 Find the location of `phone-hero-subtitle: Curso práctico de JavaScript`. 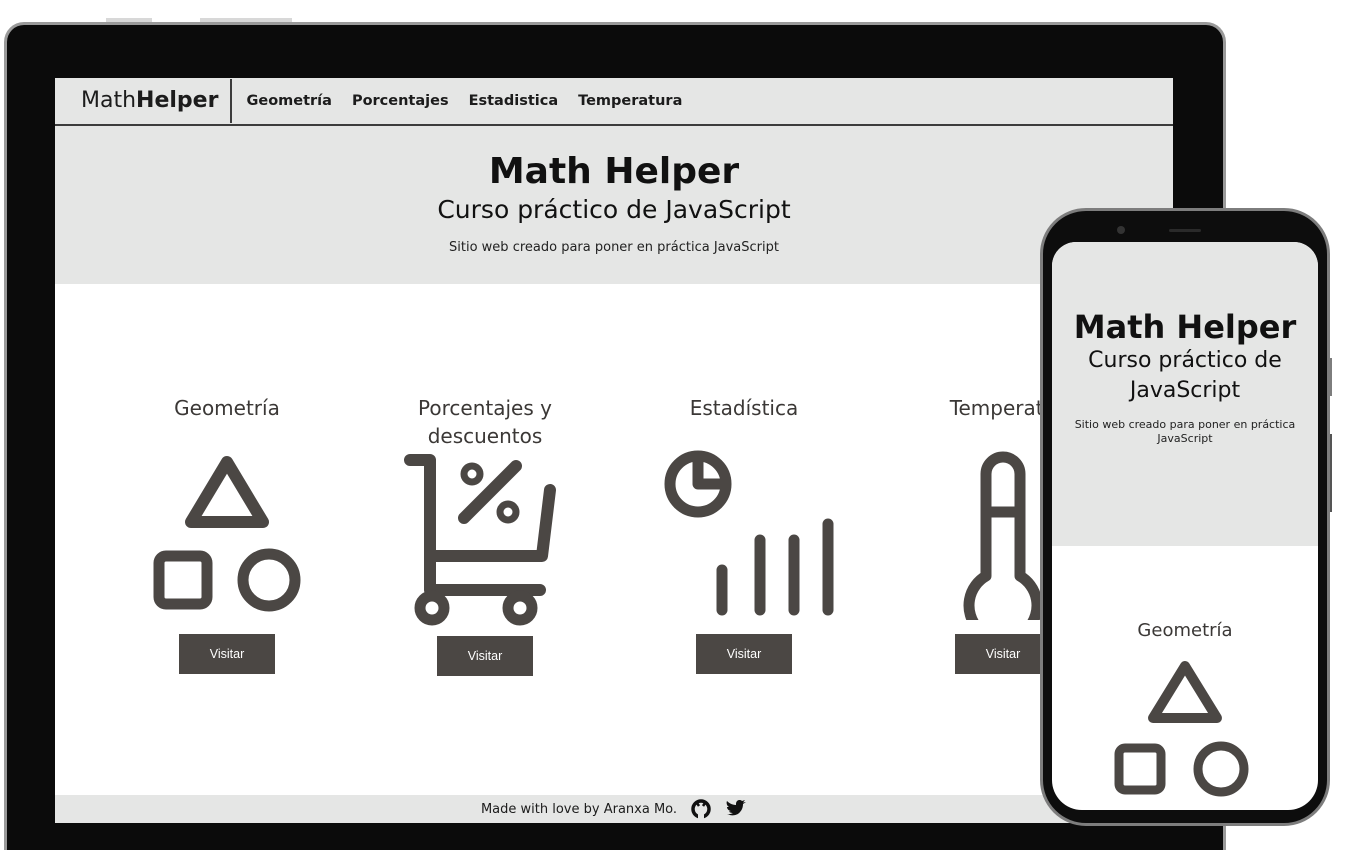

phone-hero-subtitle: Curso práctico de JavaScript is located at coordinates (1185, 375).